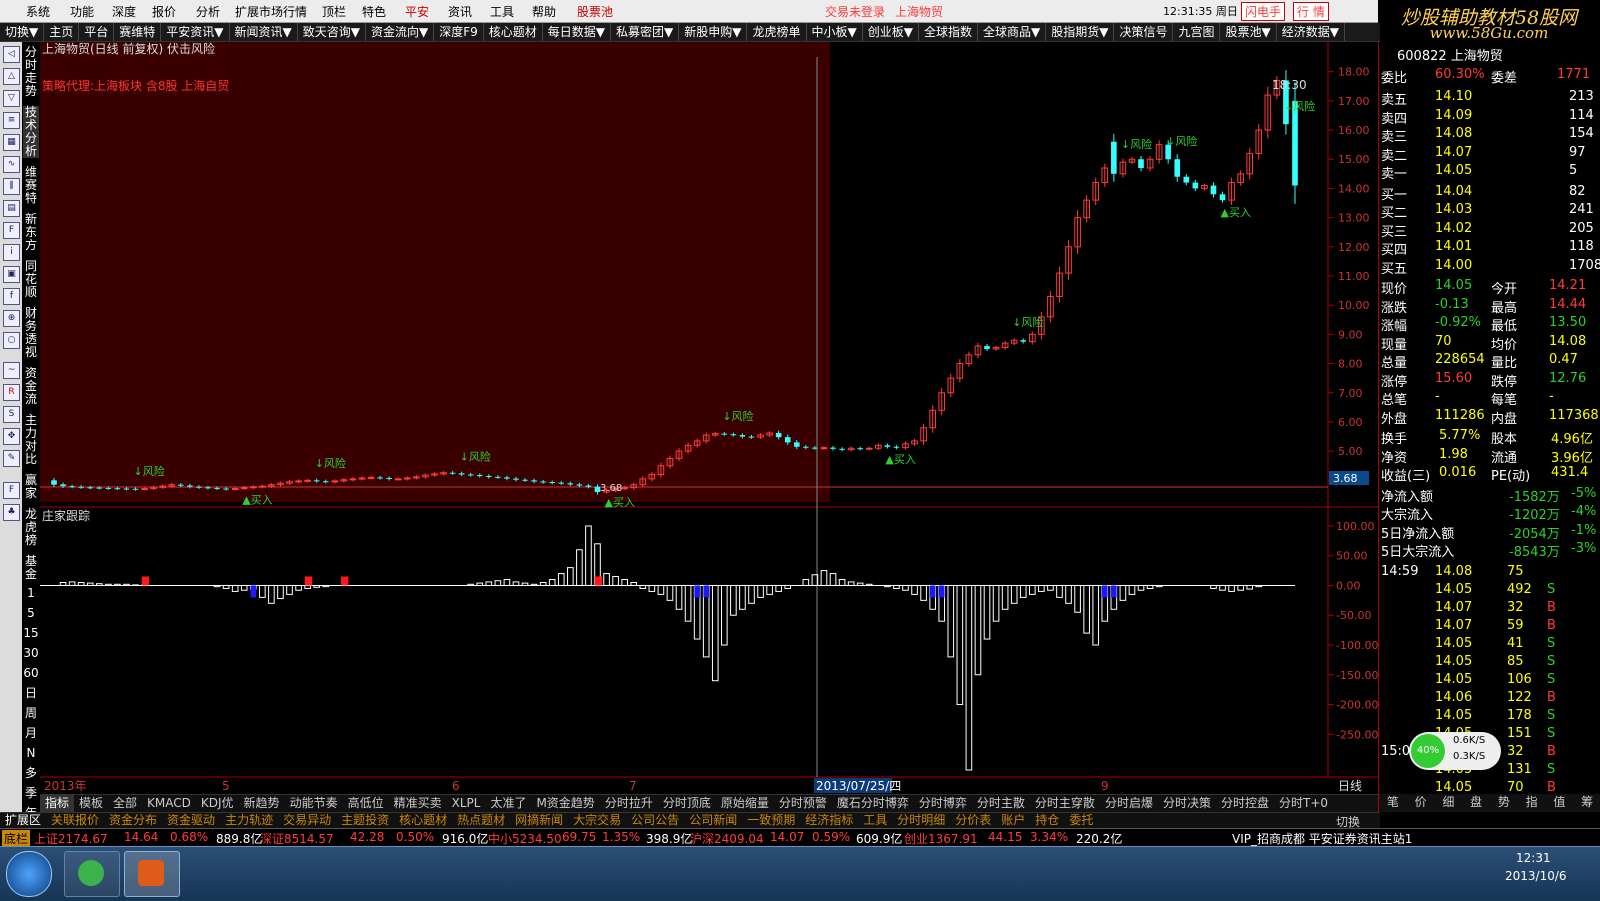  I want to click on s-icon: S, so click(11, 414).